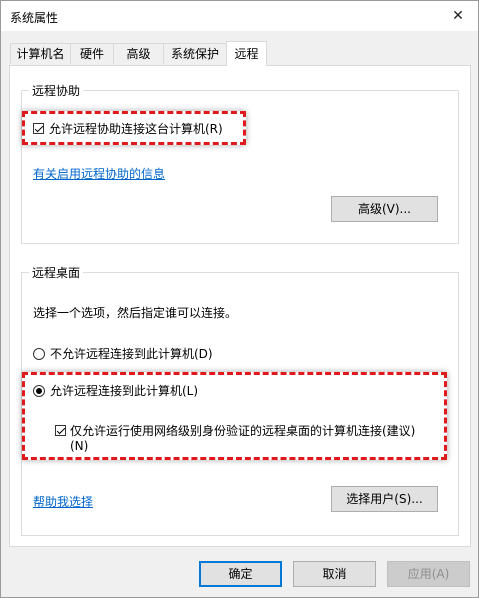 The width and height of the screenshot is (479, 598). What do you see at coordinates (63, 501) in the screenshot?
I see `help-me-choose-link: 帮助我选择` at bounding box center [63, 501].